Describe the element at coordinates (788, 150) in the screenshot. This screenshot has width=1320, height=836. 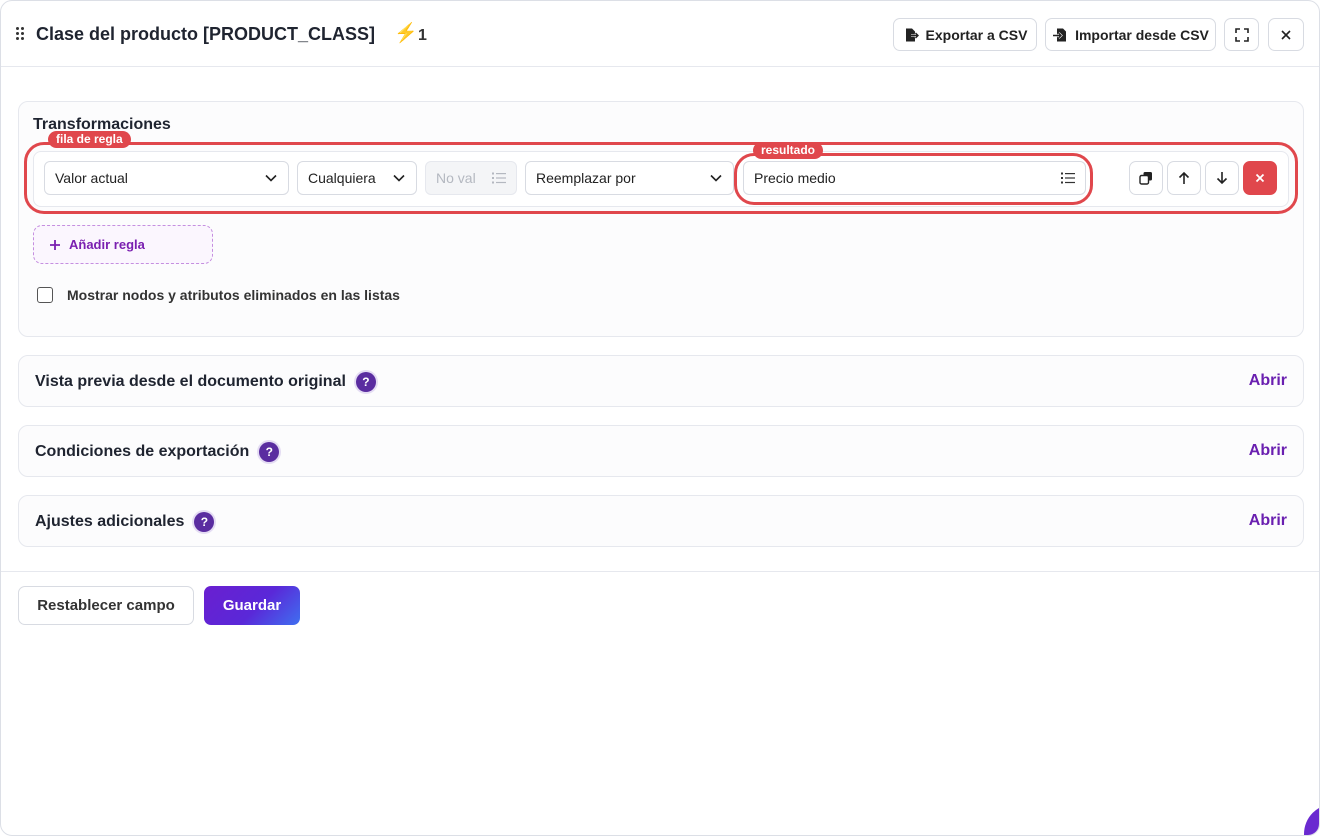
I see `result-tag: resultado` at that location.